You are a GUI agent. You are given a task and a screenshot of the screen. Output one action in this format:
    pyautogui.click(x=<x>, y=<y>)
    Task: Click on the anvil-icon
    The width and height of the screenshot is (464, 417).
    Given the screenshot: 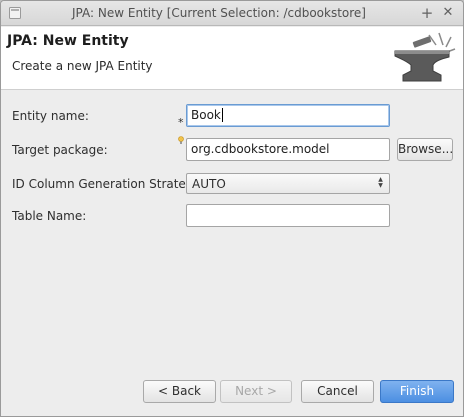 What is the action you would take?
    pyautogui.click(x=425, y=57)
    